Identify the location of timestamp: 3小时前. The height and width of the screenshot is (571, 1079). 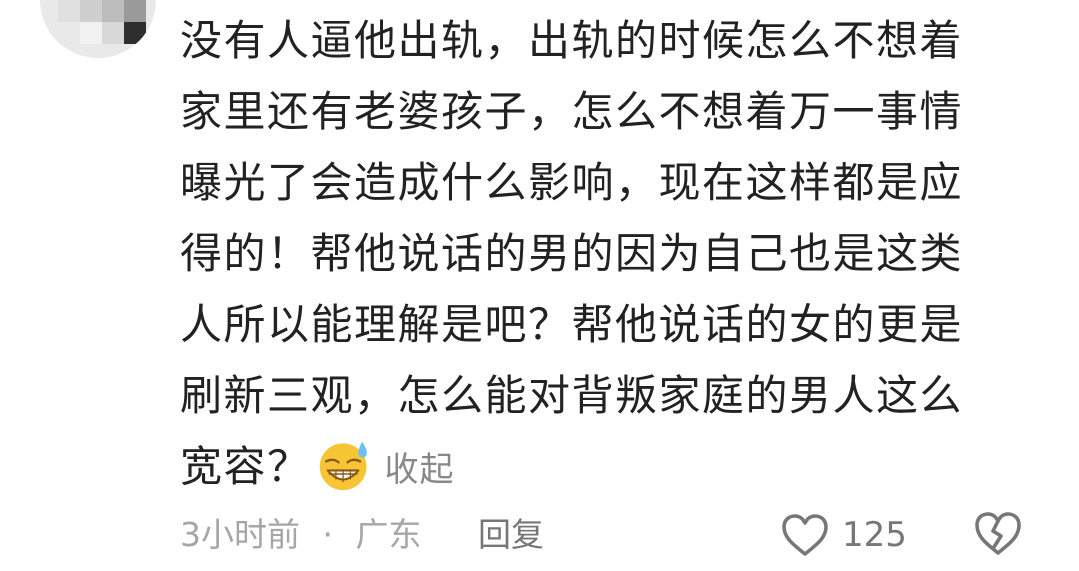
(240, 534).